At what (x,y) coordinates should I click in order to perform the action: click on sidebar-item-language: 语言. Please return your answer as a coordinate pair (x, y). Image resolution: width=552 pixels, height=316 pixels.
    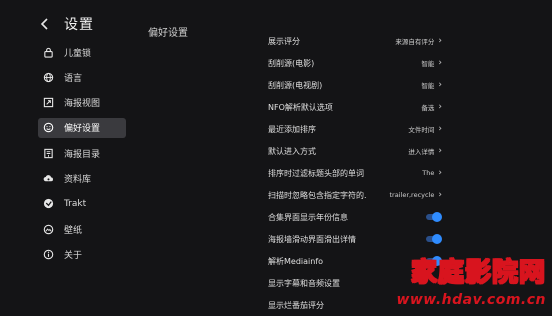
    Looking at the image, I should click on (82, 77).